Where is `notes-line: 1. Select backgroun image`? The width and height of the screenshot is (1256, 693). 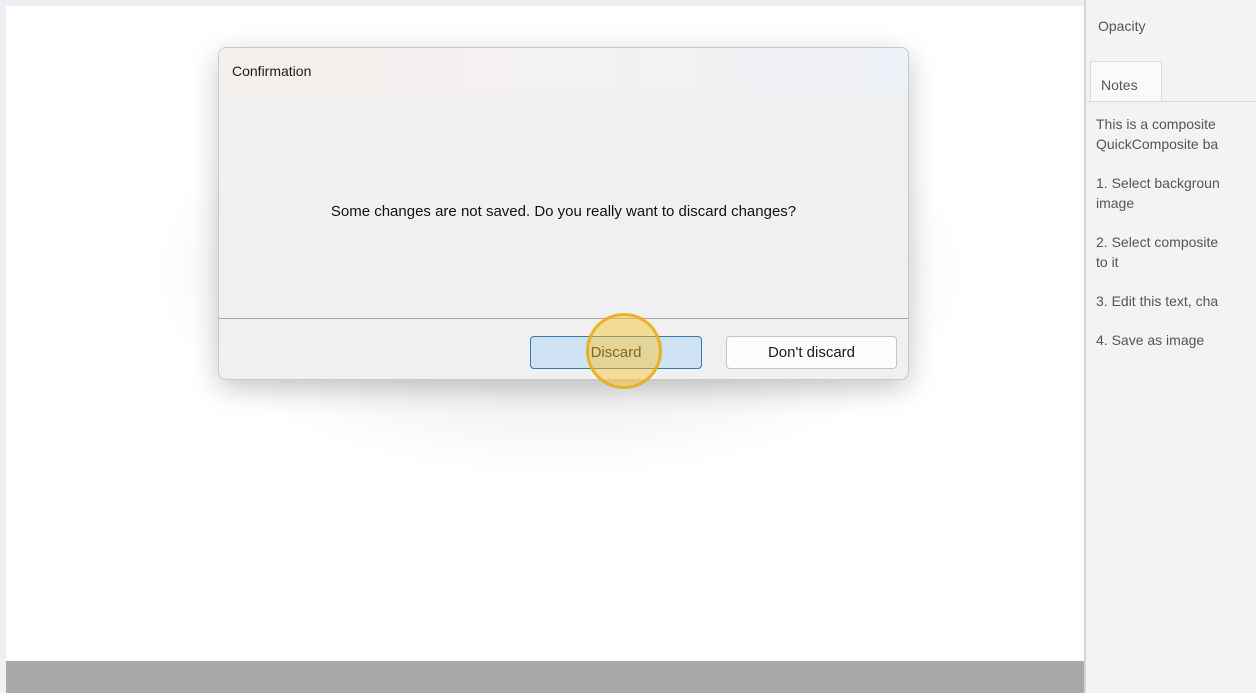 notes-line: 1. Select backgroun image is located at coordinates (1158, 193).